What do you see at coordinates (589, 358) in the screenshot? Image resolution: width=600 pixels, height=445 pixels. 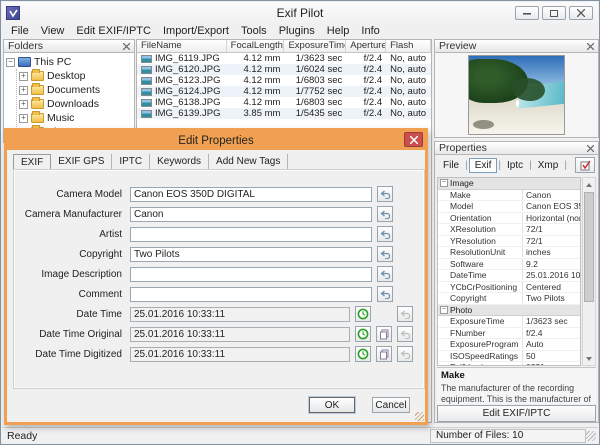 I see `scroll-down-icon` at bounding box center [589, 358].